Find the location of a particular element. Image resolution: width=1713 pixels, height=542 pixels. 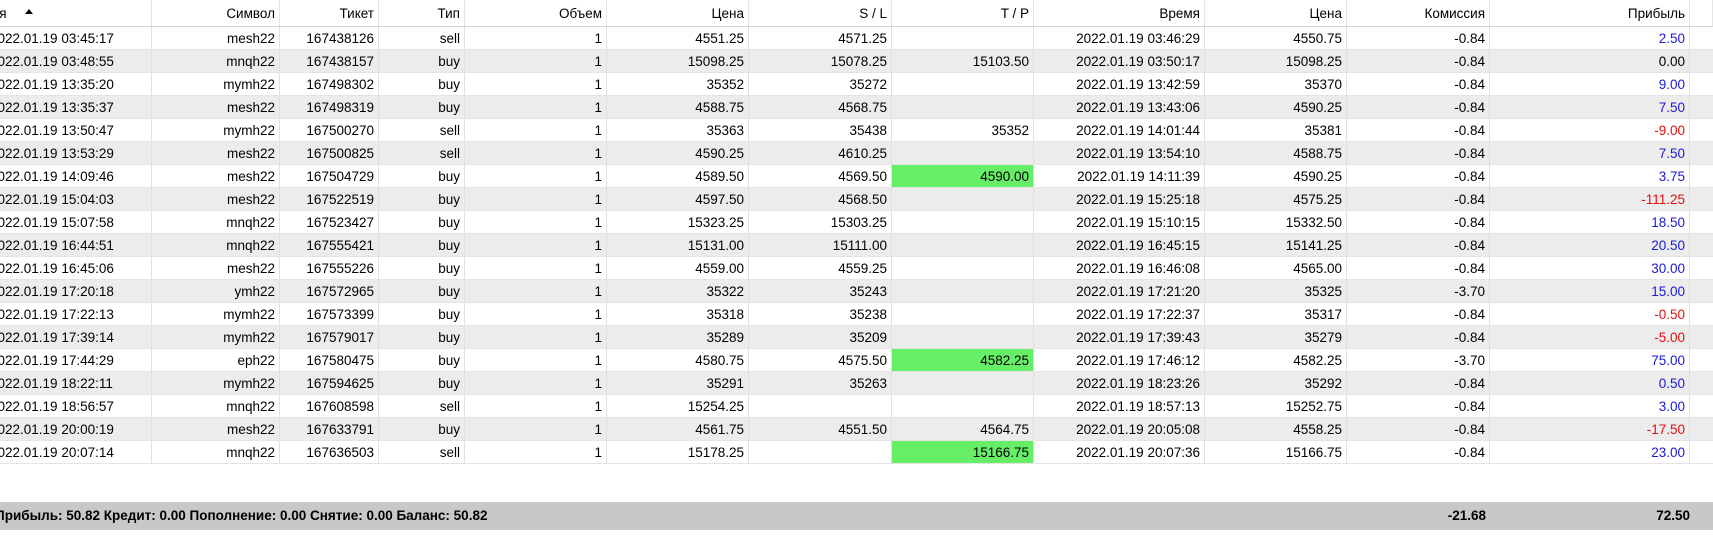

profit-cell: 30.00 is located at coordinates (1590, 268).